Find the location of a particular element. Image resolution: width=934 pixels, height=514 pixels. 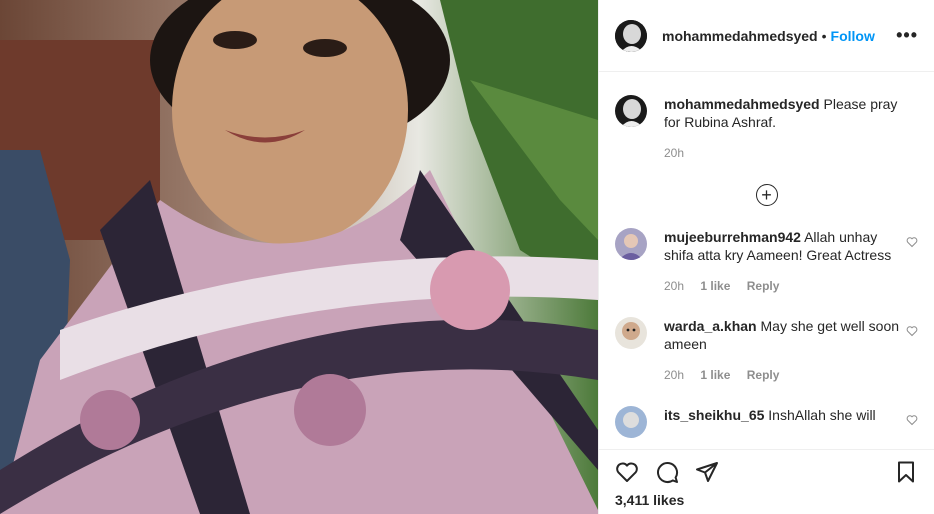

comment-username: warda_a.khan is located at coordinates (710, 326).